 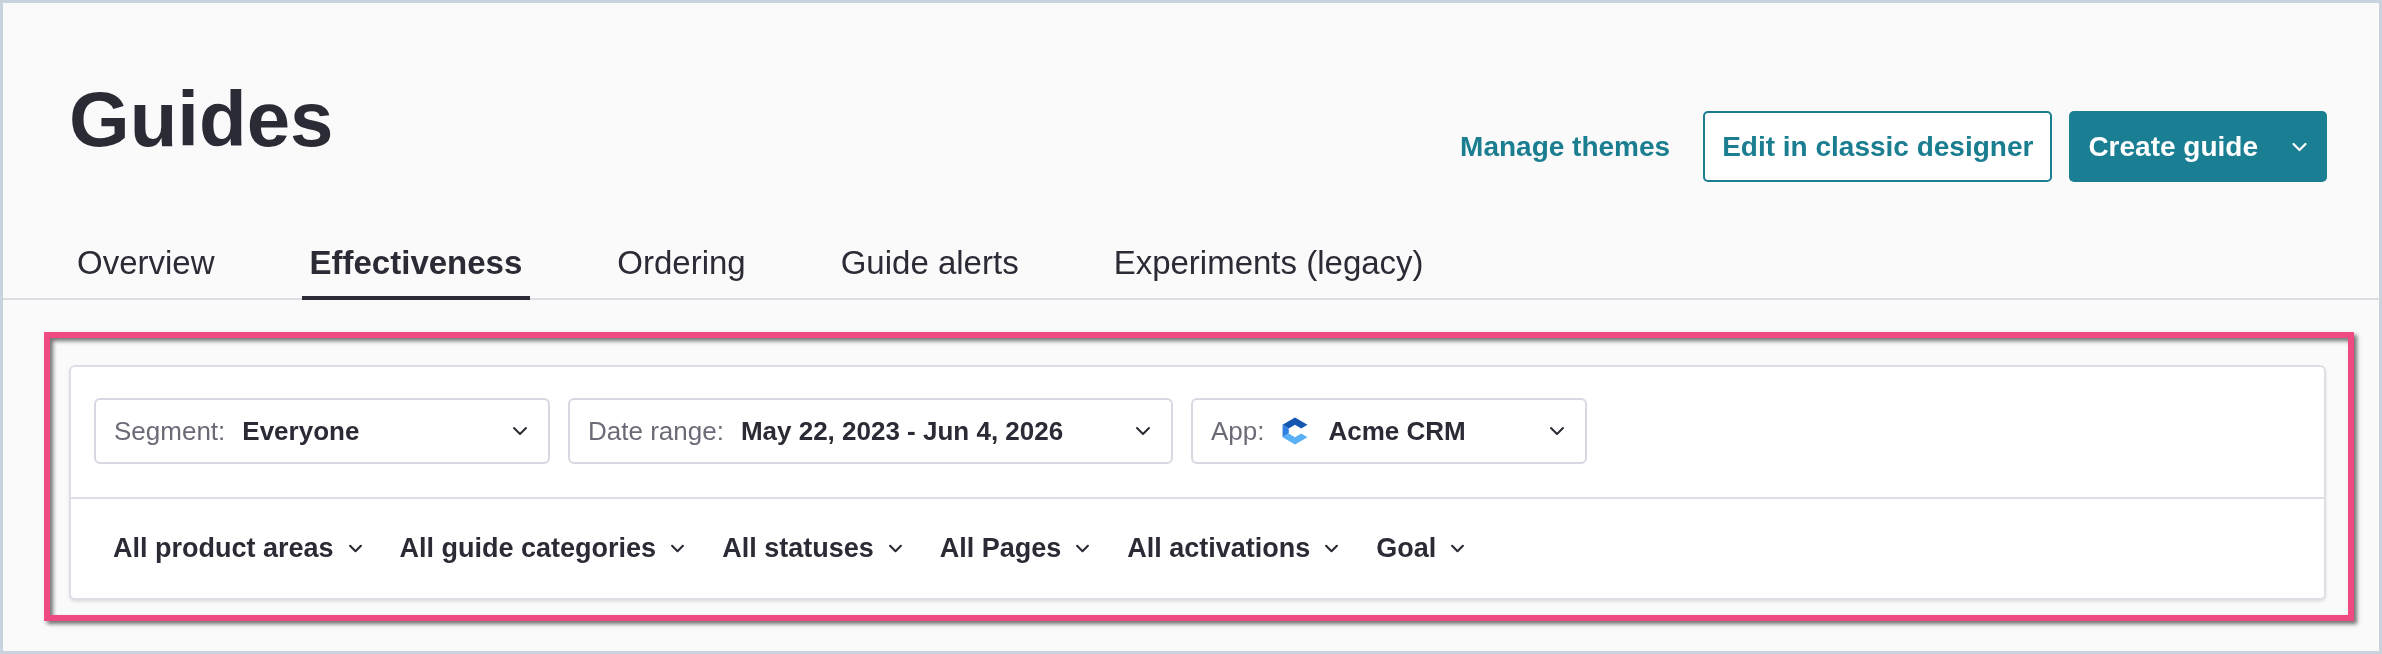 What do you see at coordinates (1294, 431) in the screenshot?
I see `app-logo-icon` at bounding box center [1294, 431].